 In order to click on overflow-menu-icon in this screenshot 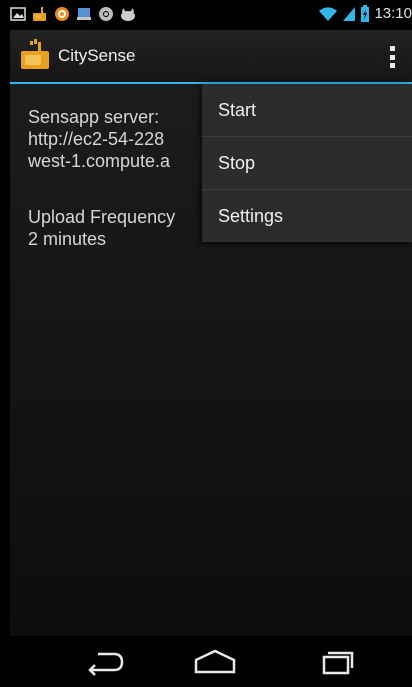, I will do `click(393, 57)`.